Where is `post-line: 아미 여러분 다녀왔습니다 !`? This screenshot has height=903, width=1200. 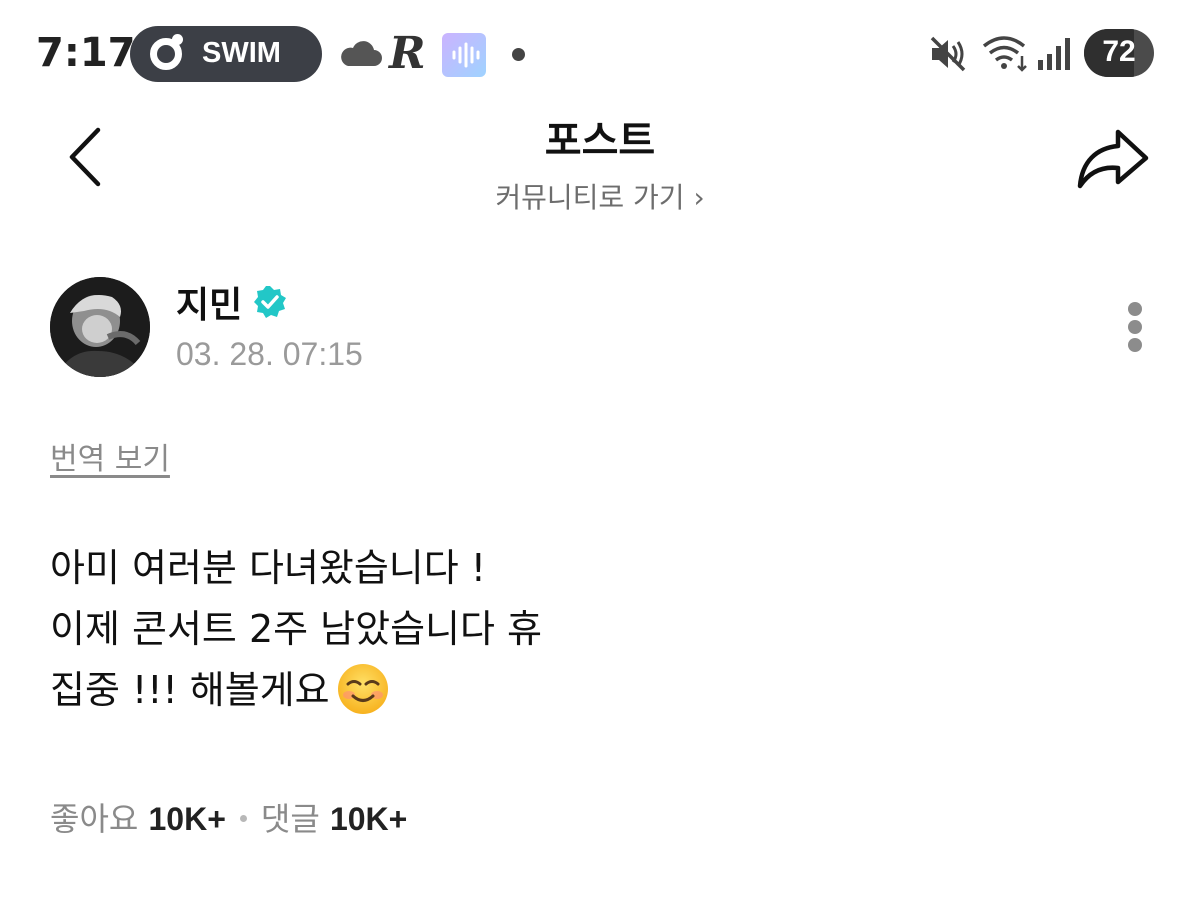 post-line: 아미 여러분 다녀왔습니다 ! is located at coordinates (268, 568).